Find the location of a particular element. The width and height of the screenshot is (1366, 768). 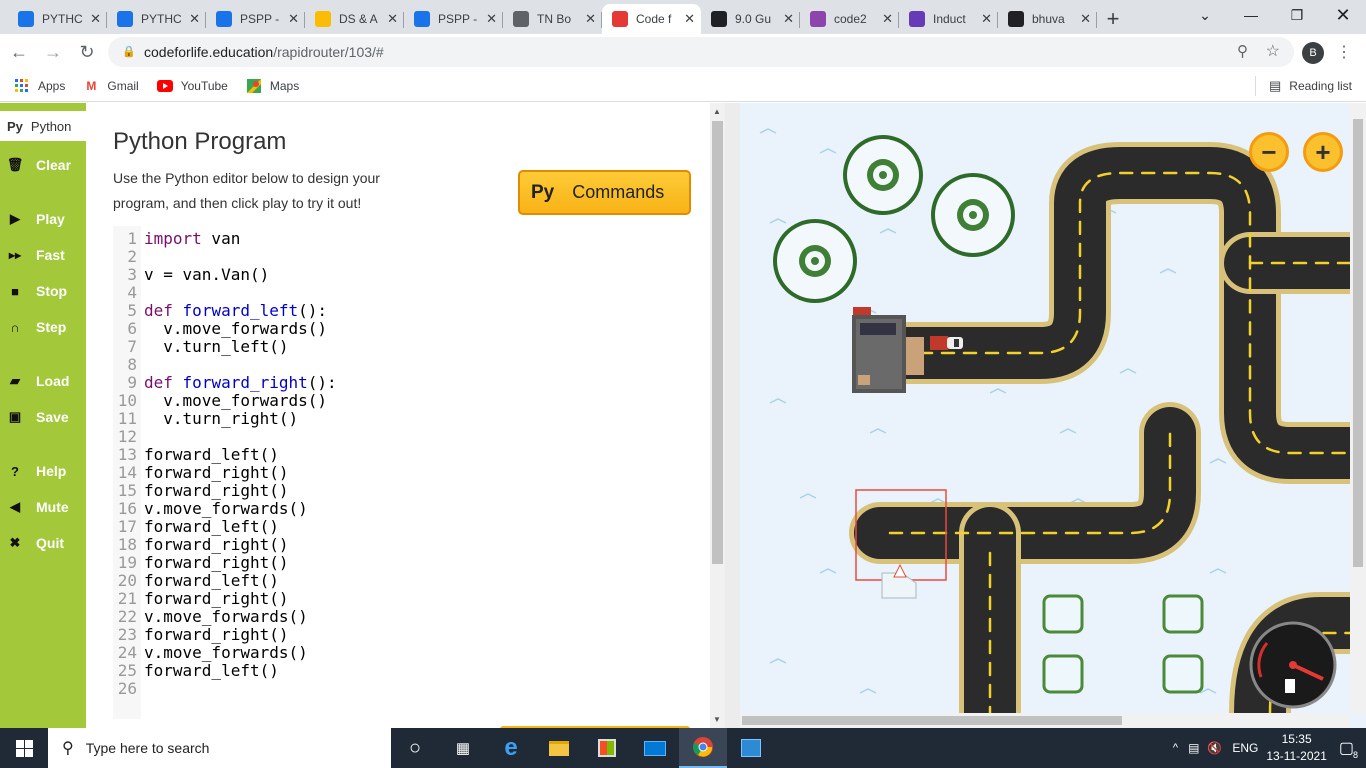

game-hscroll-thumb is located at coordinates (932, 720).